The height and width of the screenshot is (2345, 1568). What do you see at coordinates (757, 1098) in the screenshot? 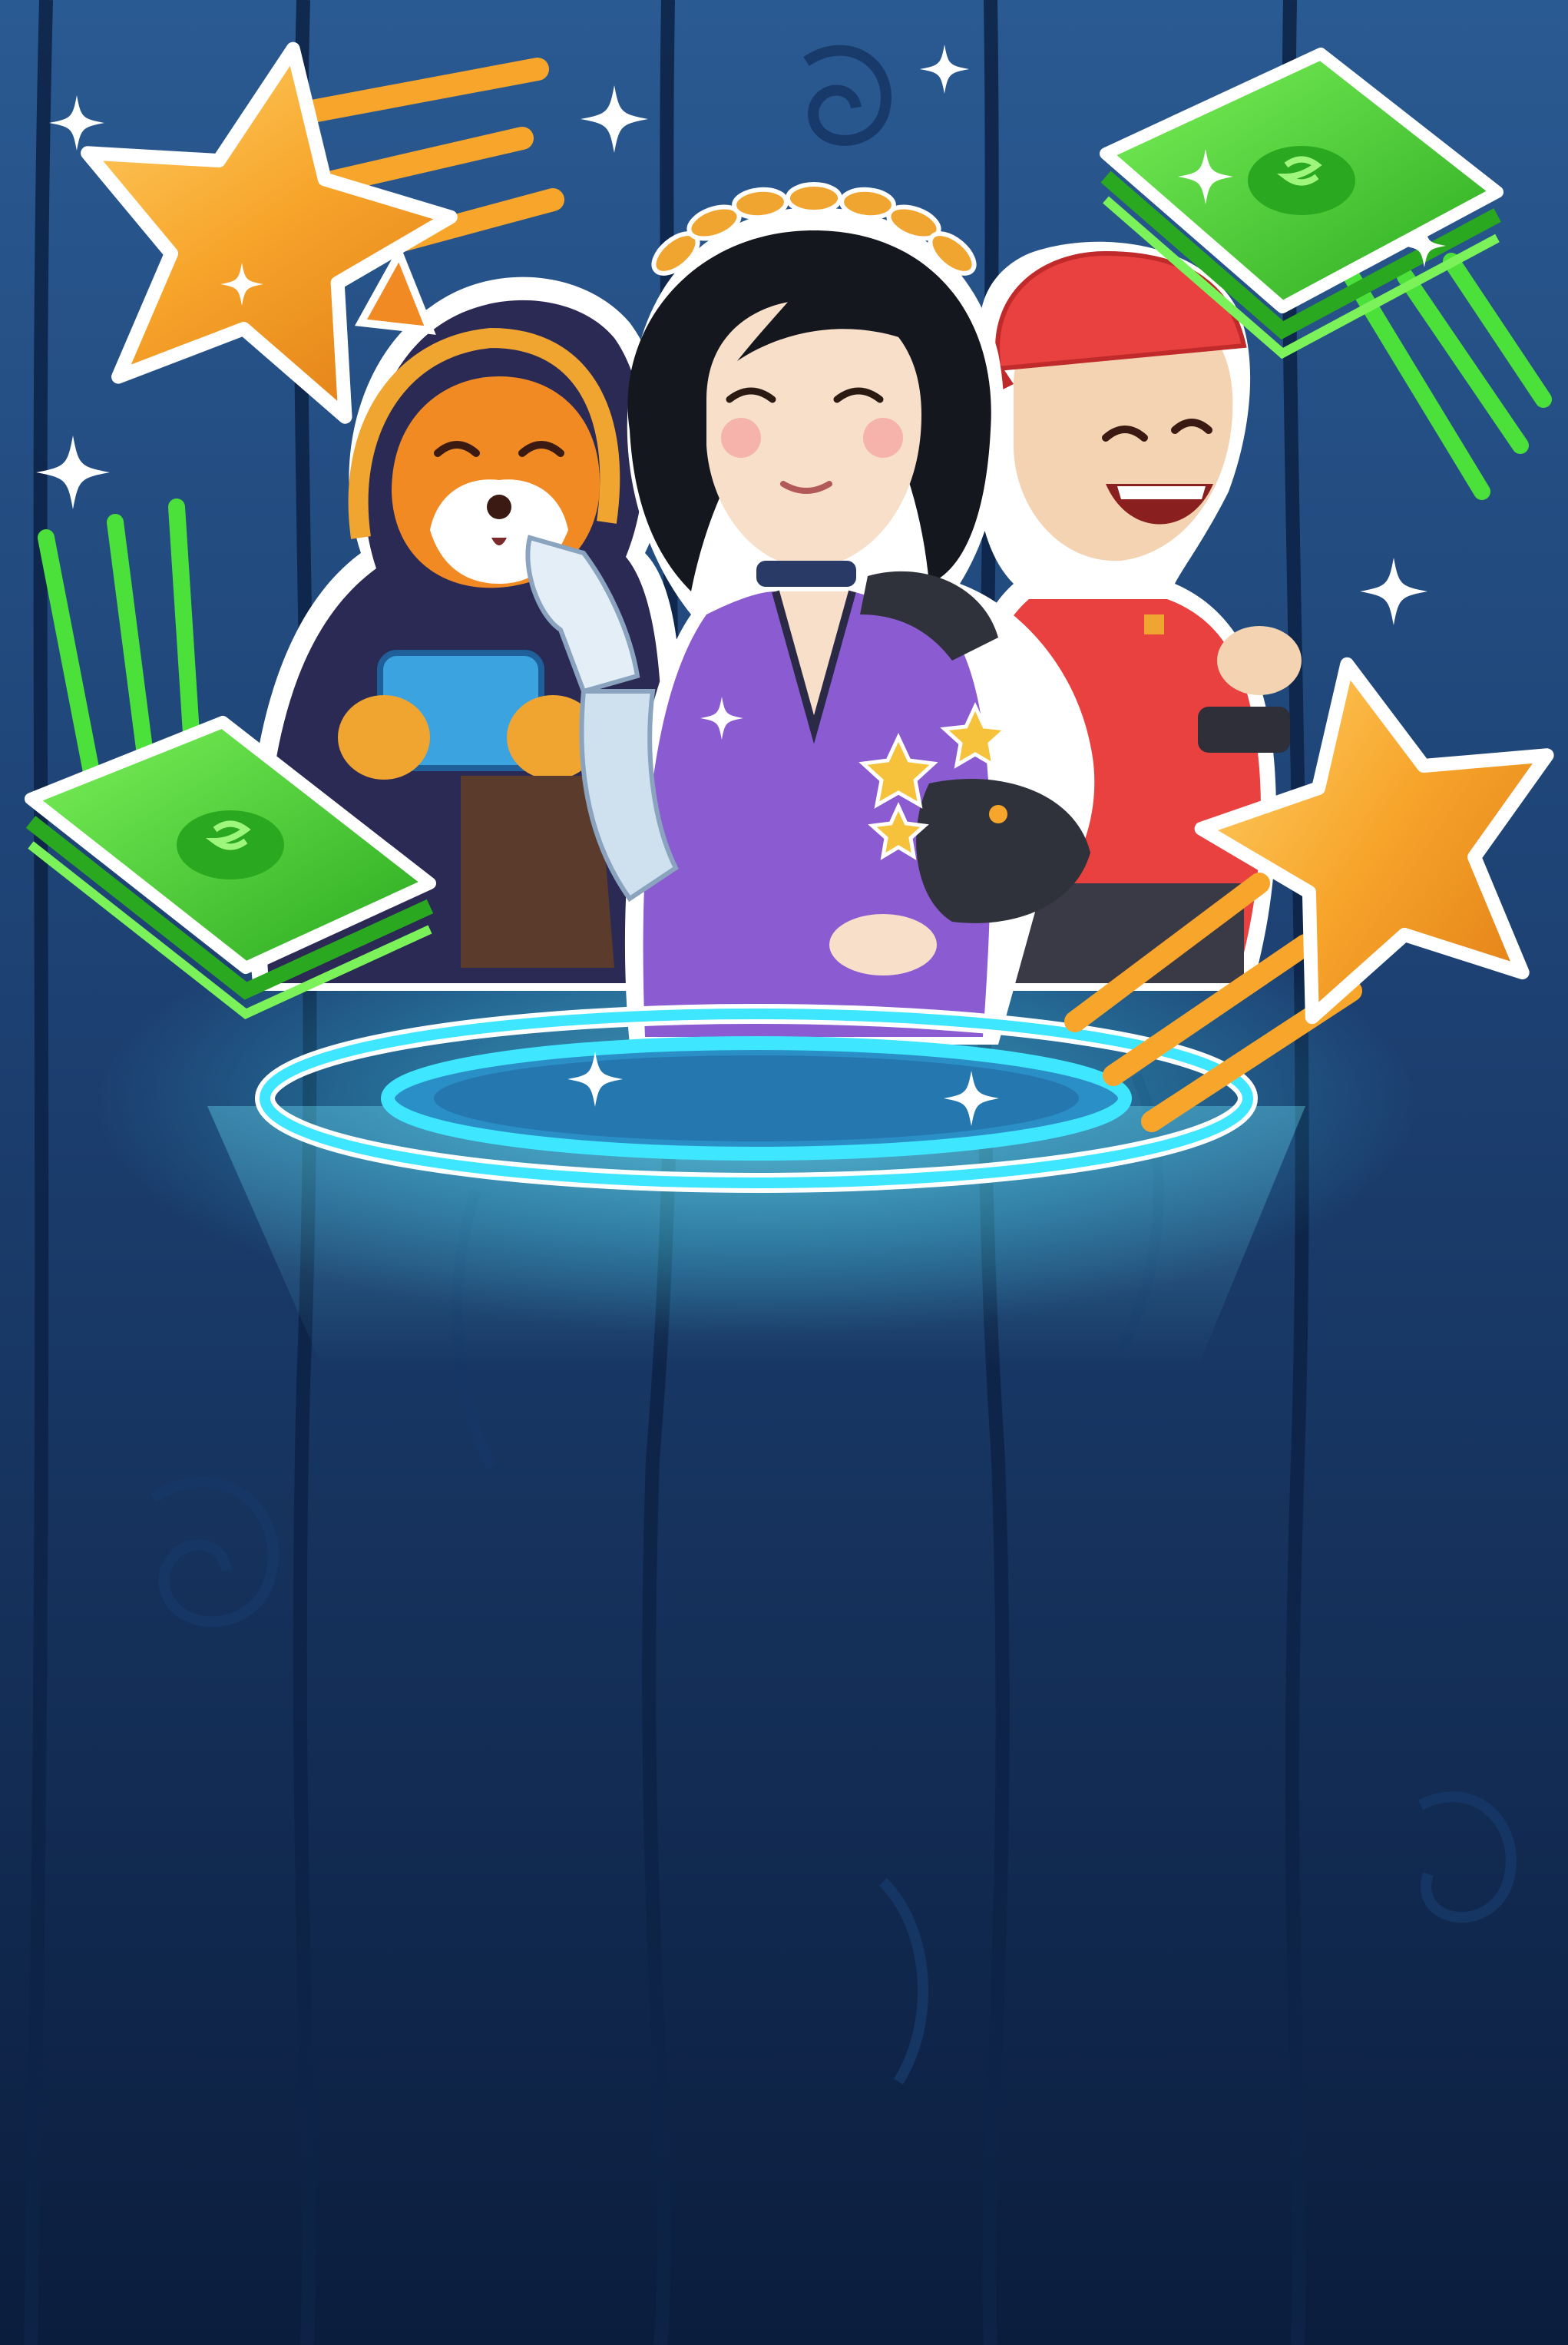
I see `glowing-portal` at bounding box center [757, 1098].